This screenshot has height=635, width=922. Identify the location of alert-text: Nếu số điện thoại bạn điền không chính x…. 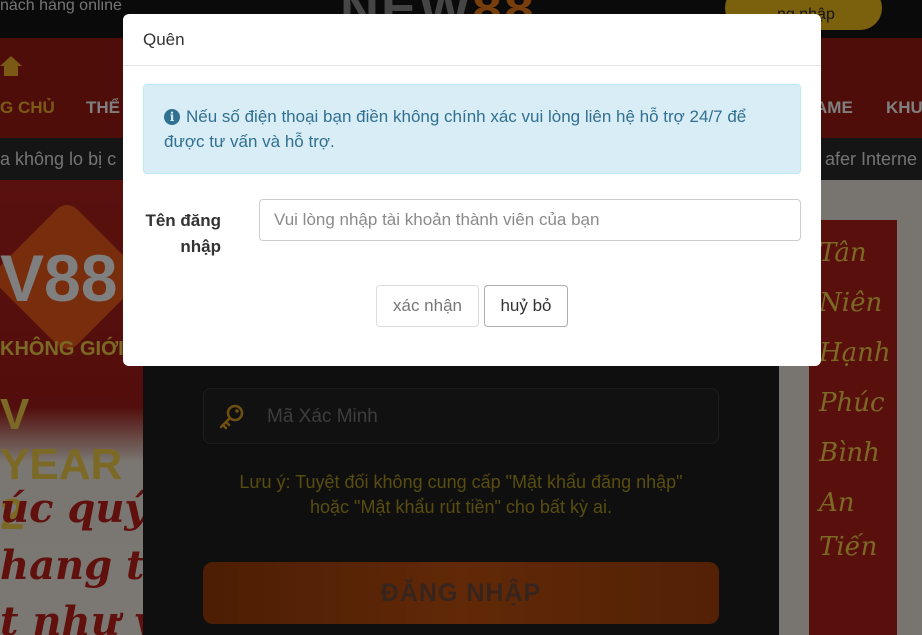
(455, 129).